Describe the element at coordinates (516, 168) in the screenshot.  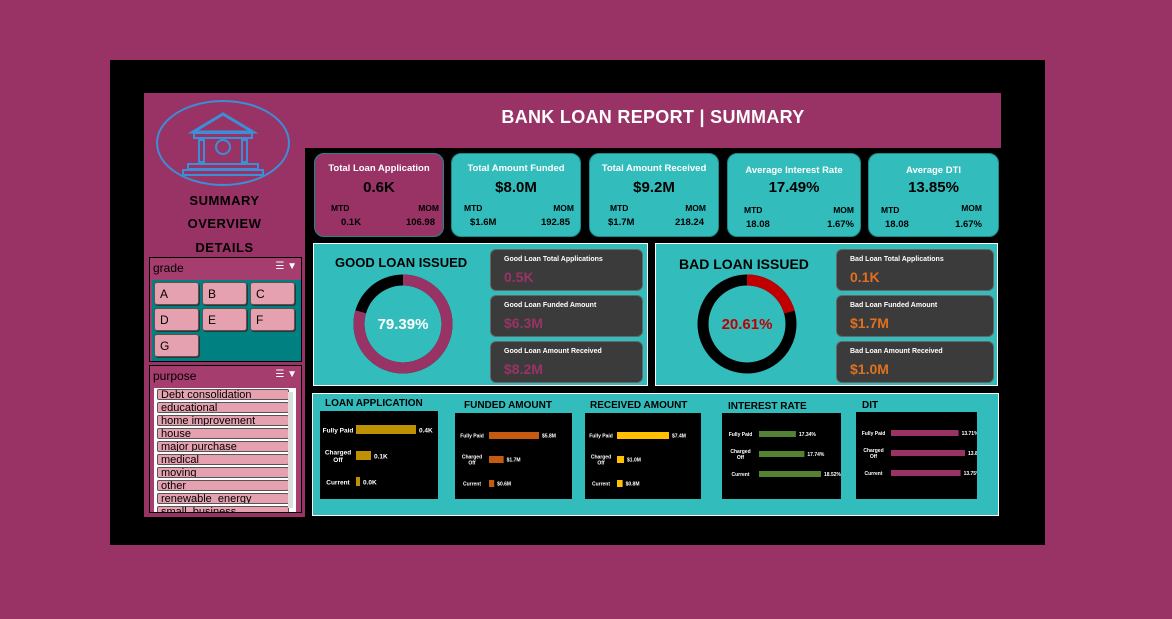
I see `kpi-label: Total Amount Funded` at that location.